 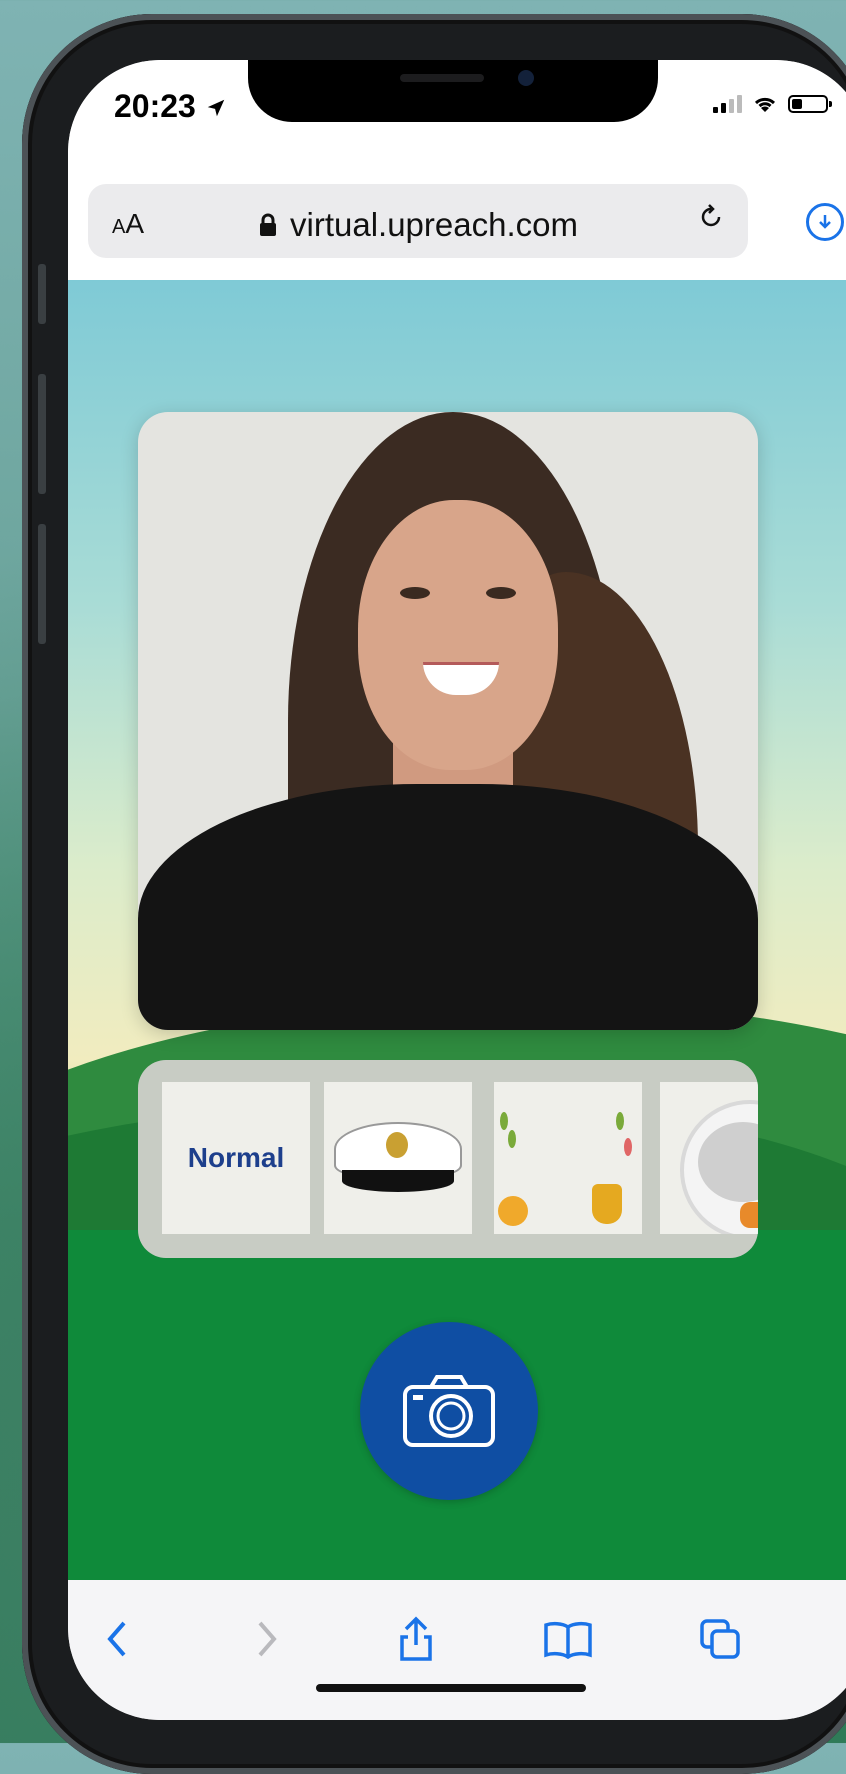 What do you see at coordinates (457, 1650) in the screenshot?
I see `browser-toolbar` at bounding box center [457, 1650].